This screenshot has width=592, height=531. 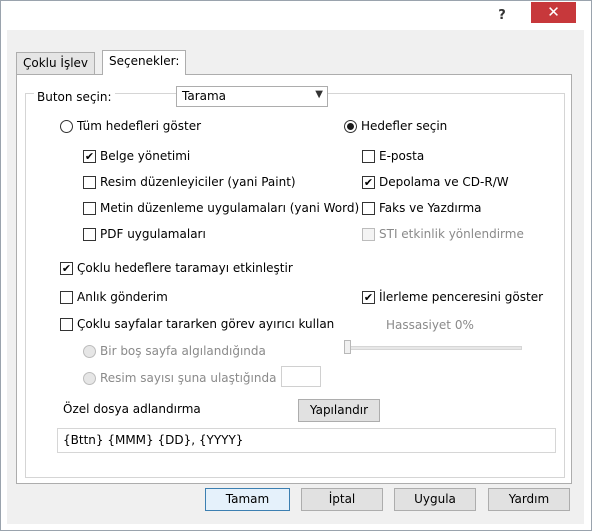 What do you see at coordinates (132, 409) in the screenshot?
I see `file-naming-label: Özel dosya adlandırma` at bounding box center [132, 409].